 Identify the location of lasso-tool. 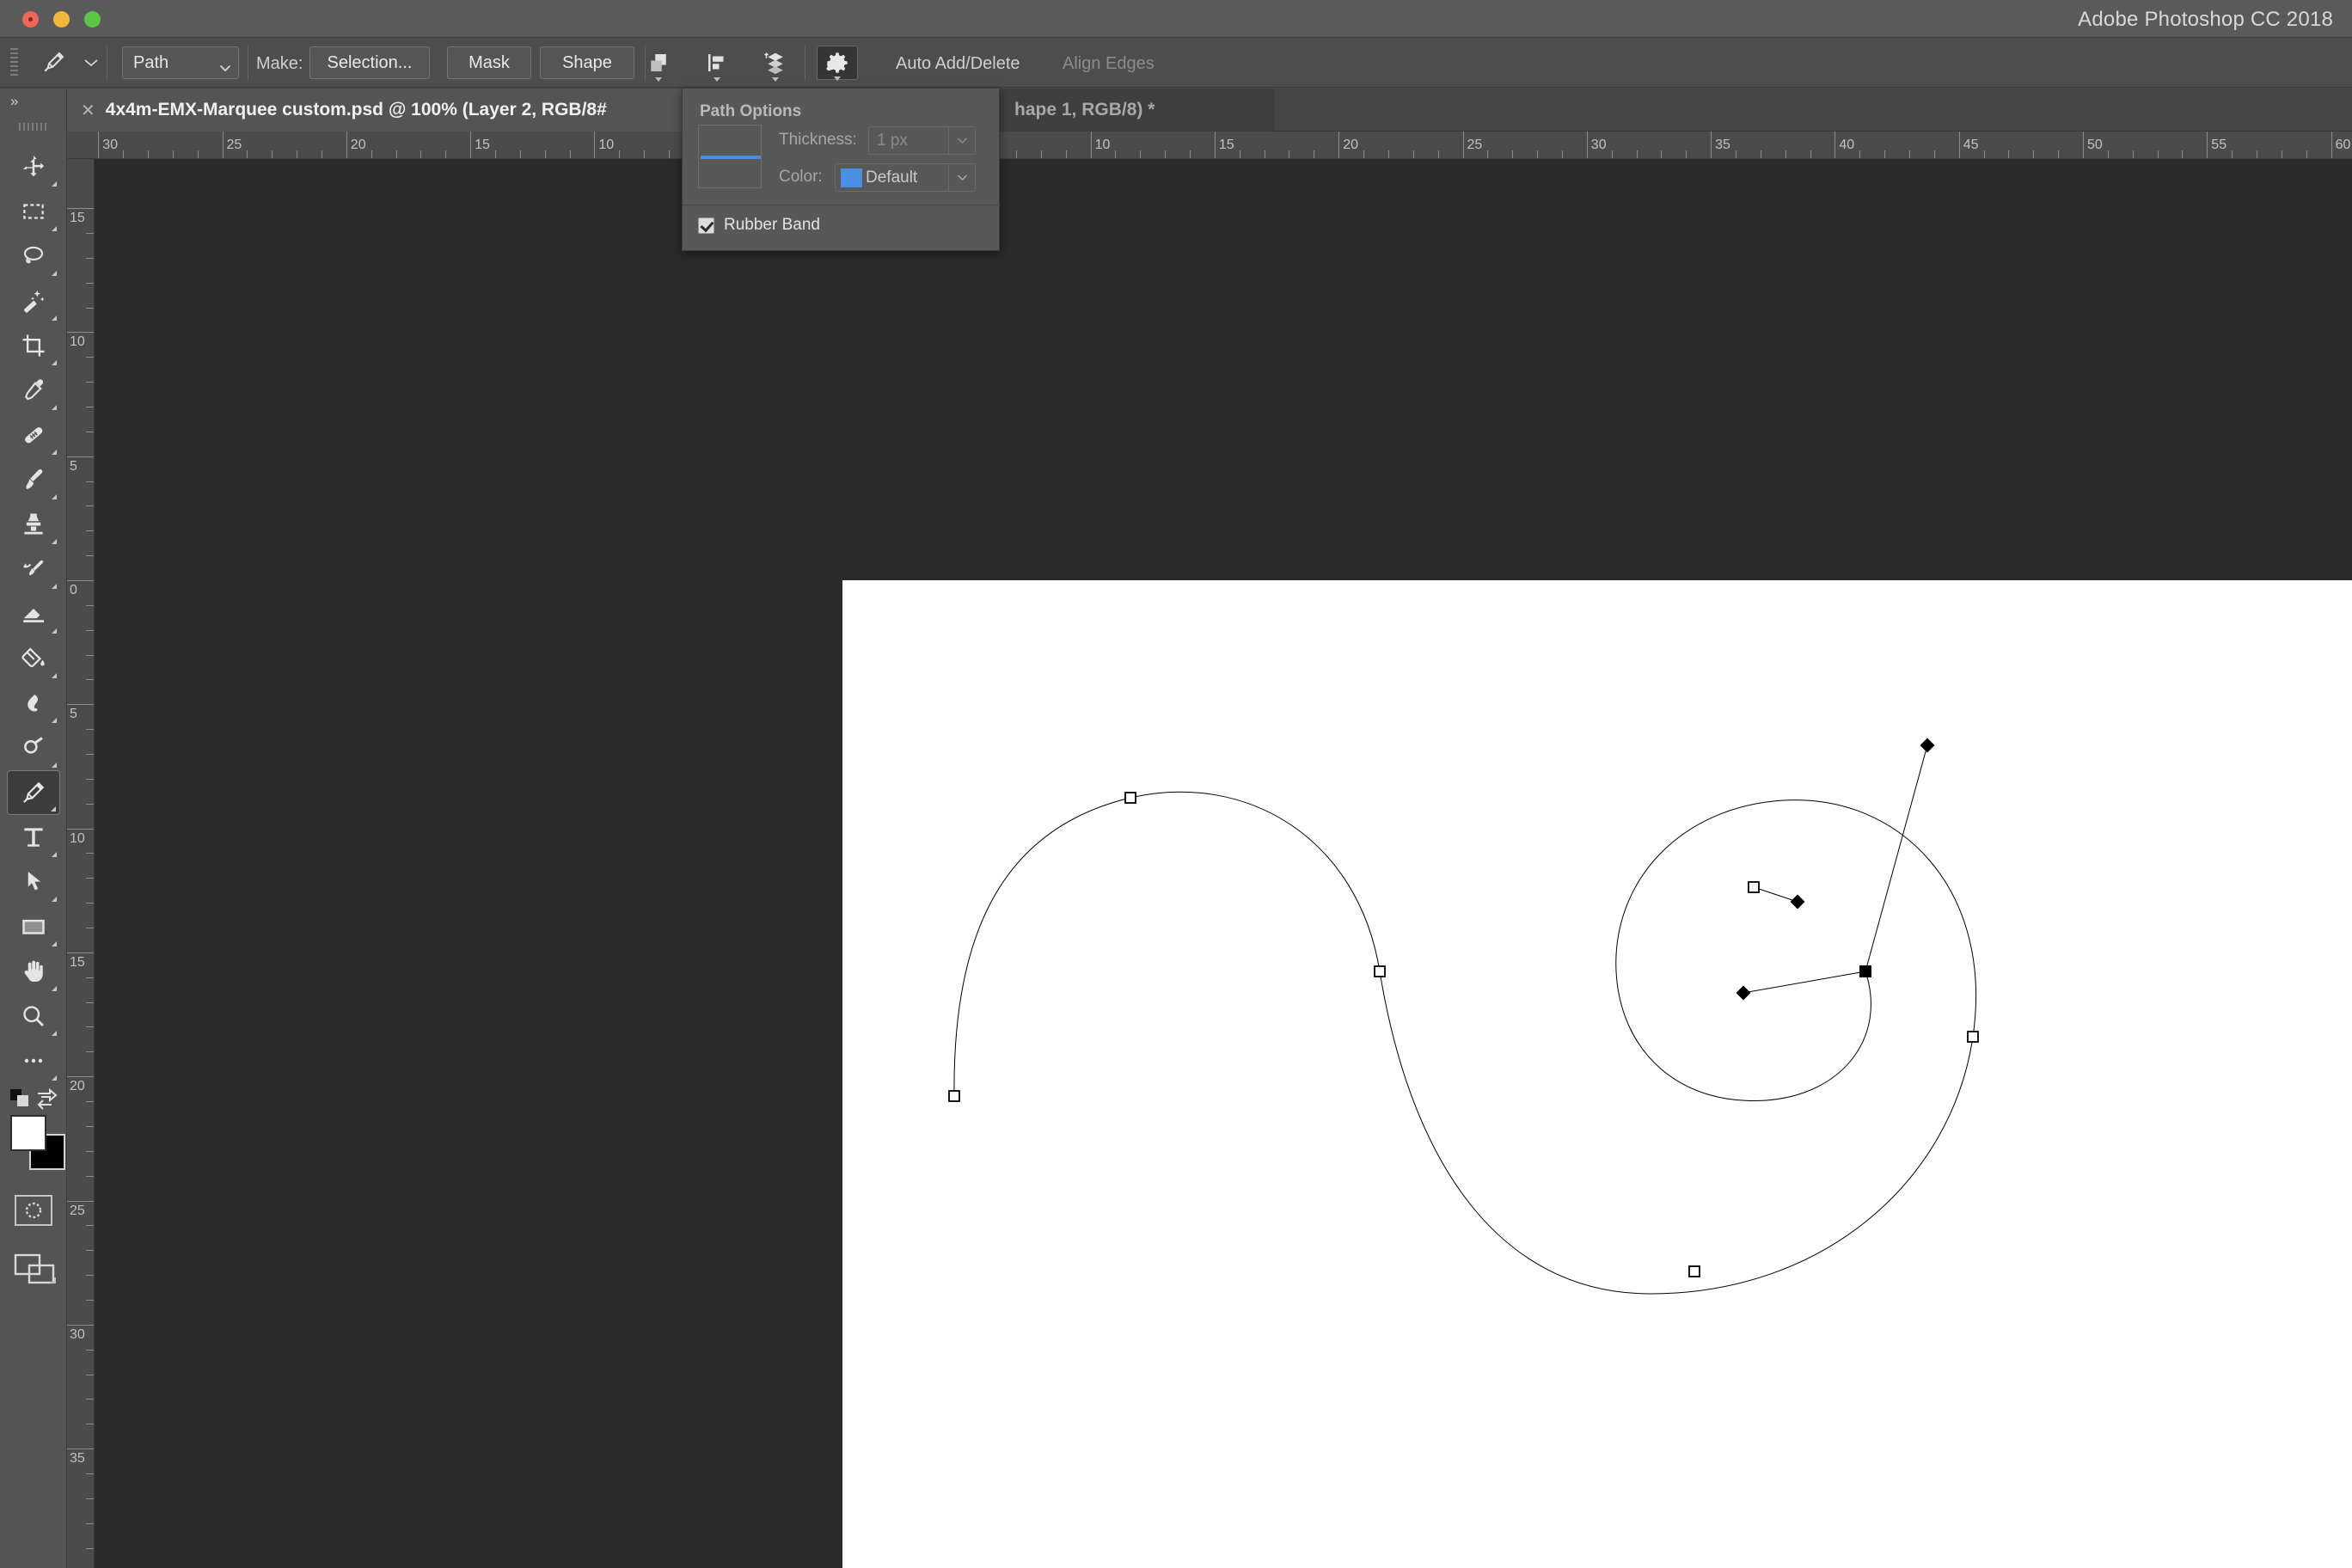
(33, 256).